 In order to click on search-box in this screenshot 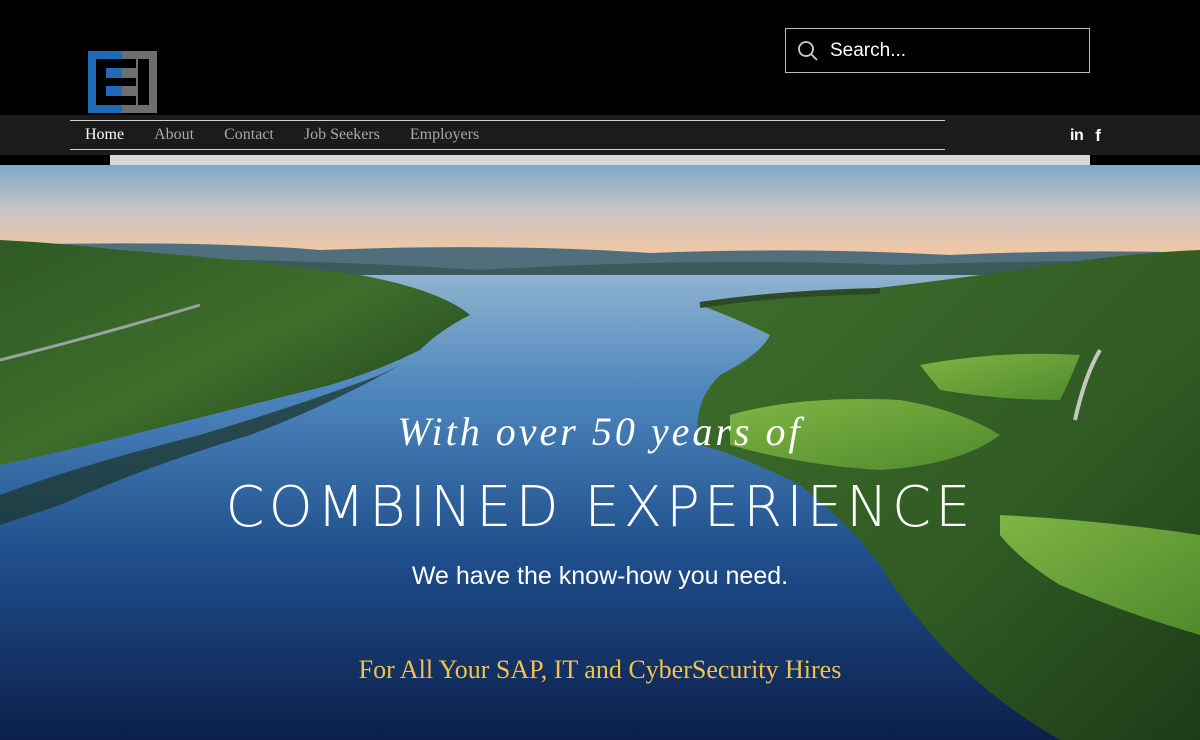, I will do `click(937, 50)`.